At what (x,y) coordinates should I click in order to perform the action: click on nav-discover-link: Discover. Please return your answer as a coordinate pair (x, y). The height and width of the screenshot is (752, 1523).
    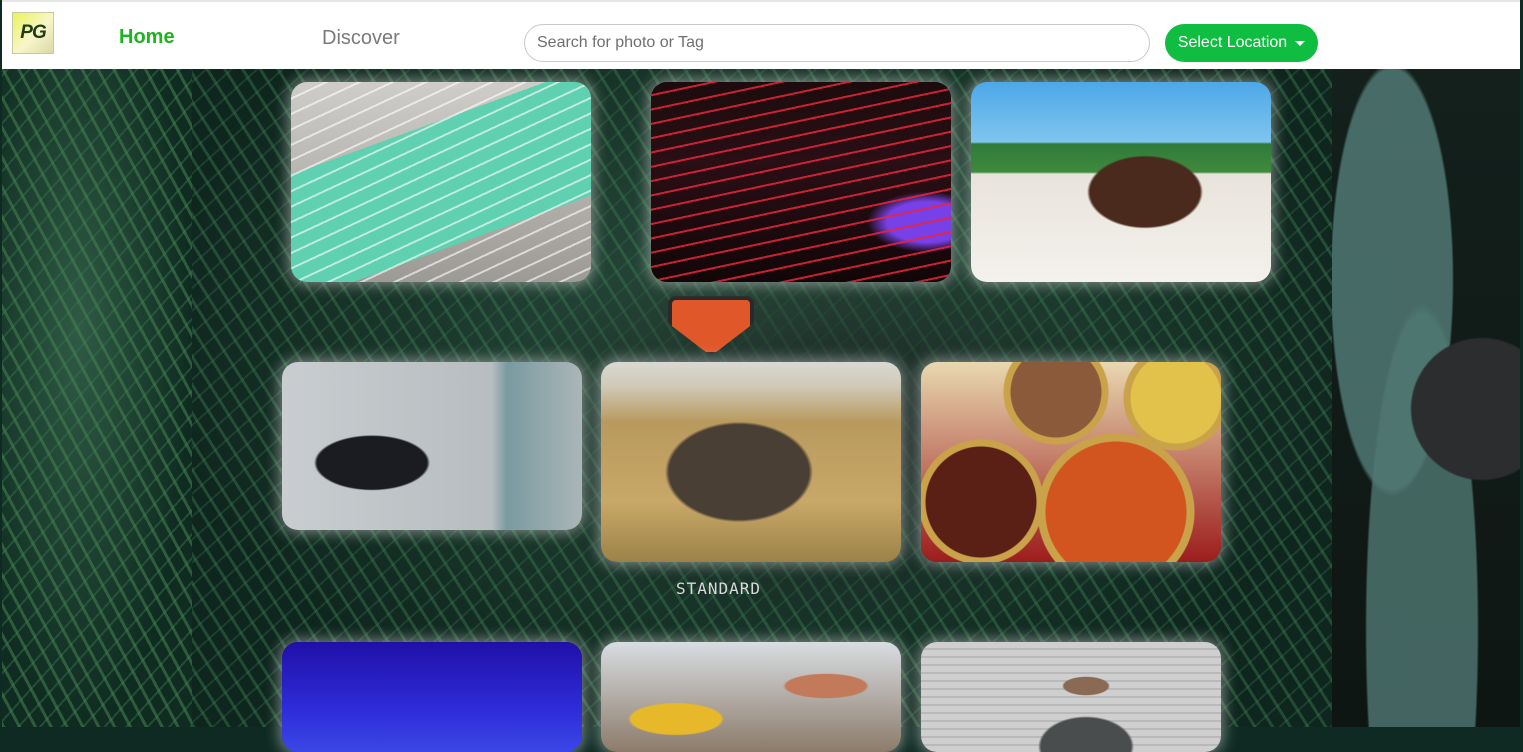
    Looking at the image, I should click on (361, 38).